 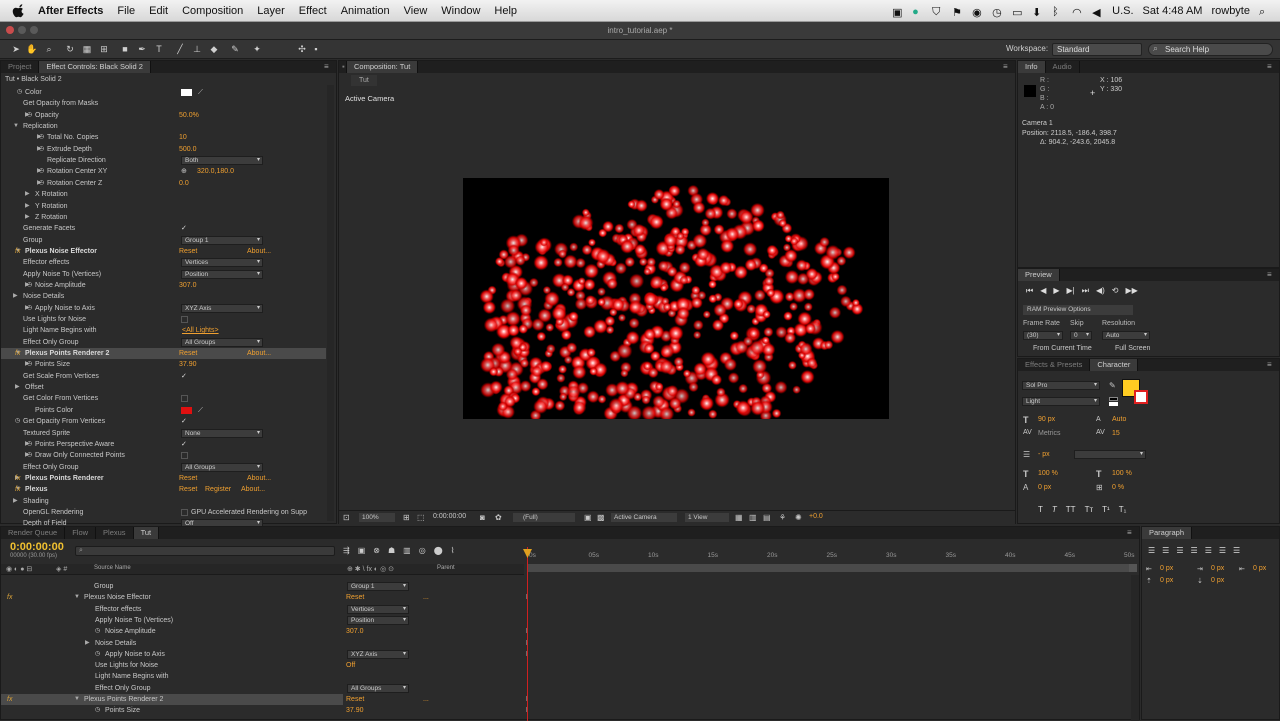 I want to click on timeline-row-dropdown: Group 1, so click(x=378, y=586).